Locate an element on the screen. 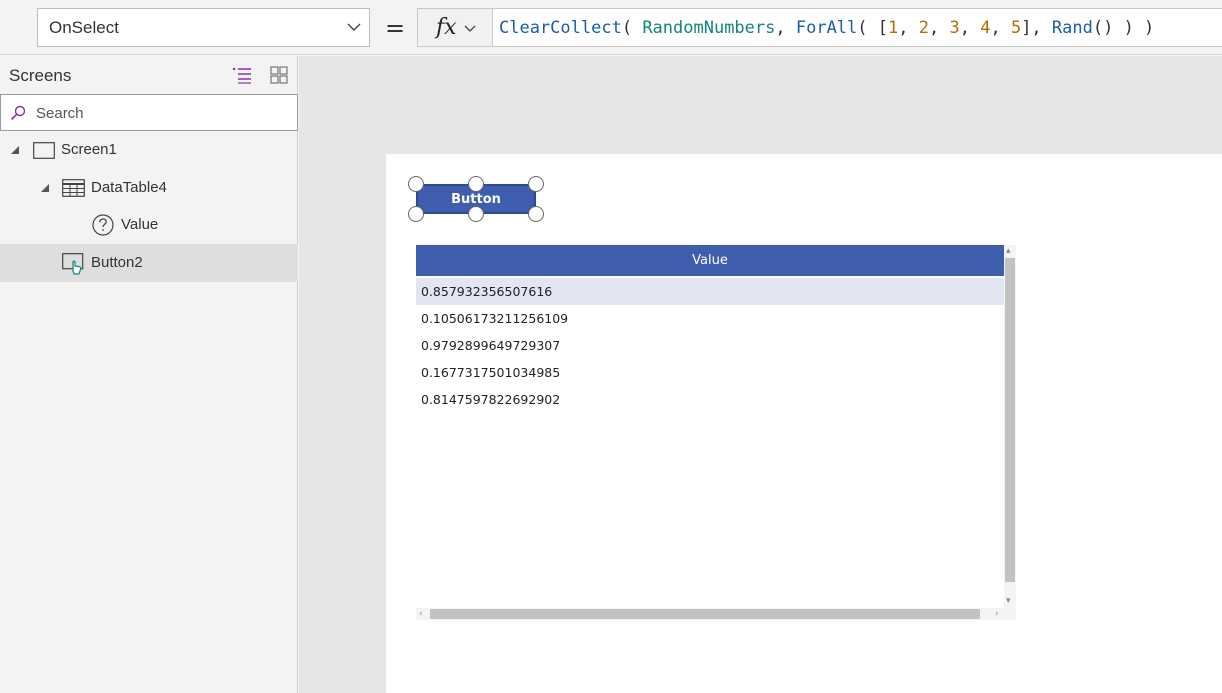  tree-item-screen1: Screen1 is located at coordinates (149, 150).